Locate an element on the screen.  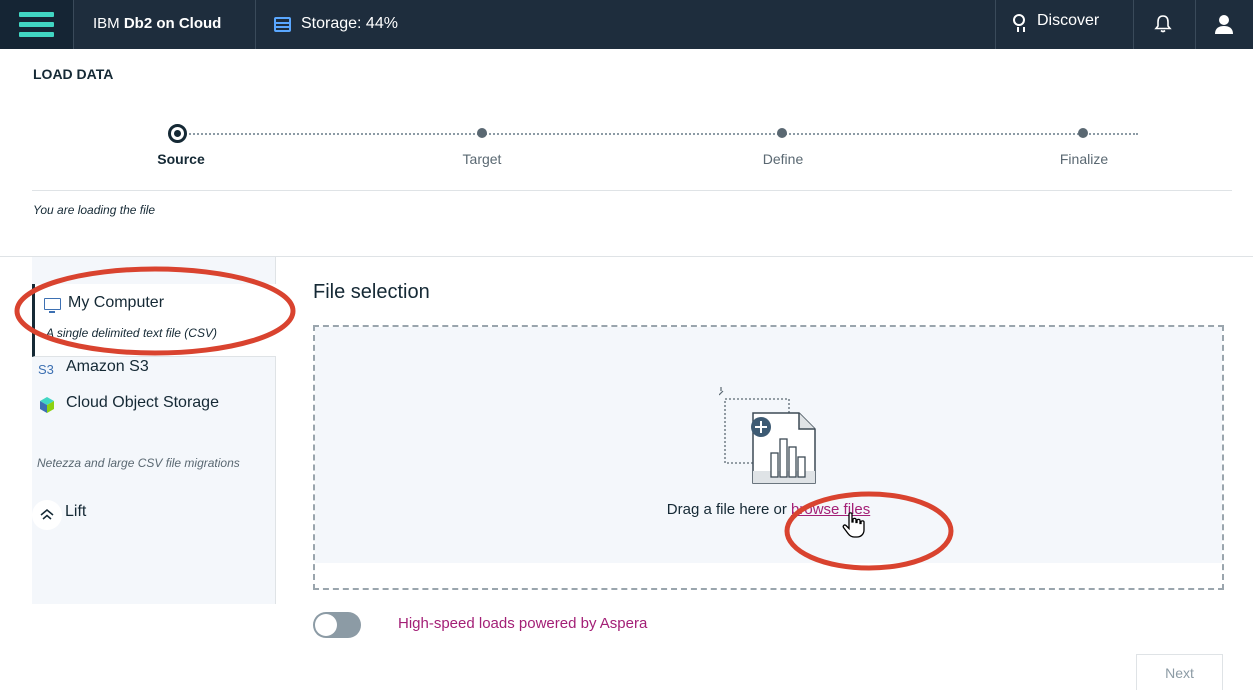
menu-button is located at coordinates (37, 24).